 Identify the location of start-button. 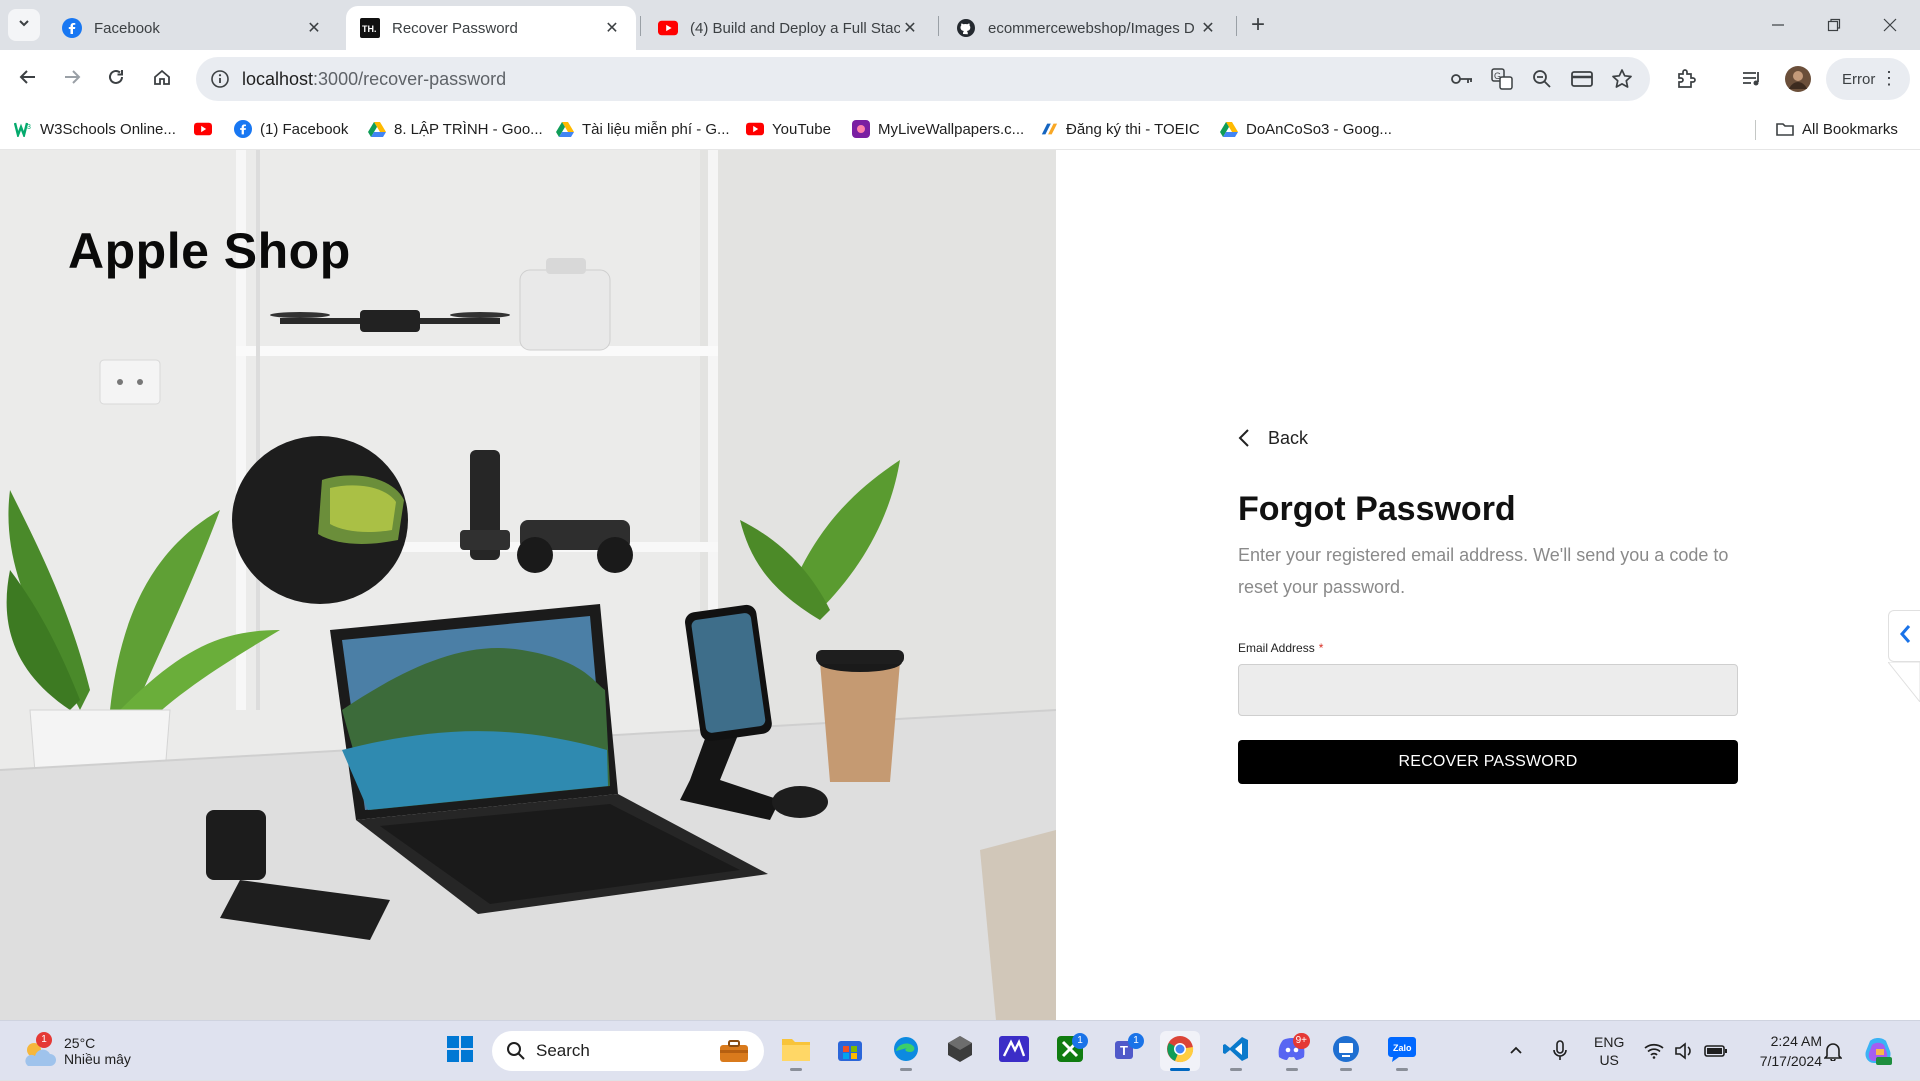
(460, 1051).